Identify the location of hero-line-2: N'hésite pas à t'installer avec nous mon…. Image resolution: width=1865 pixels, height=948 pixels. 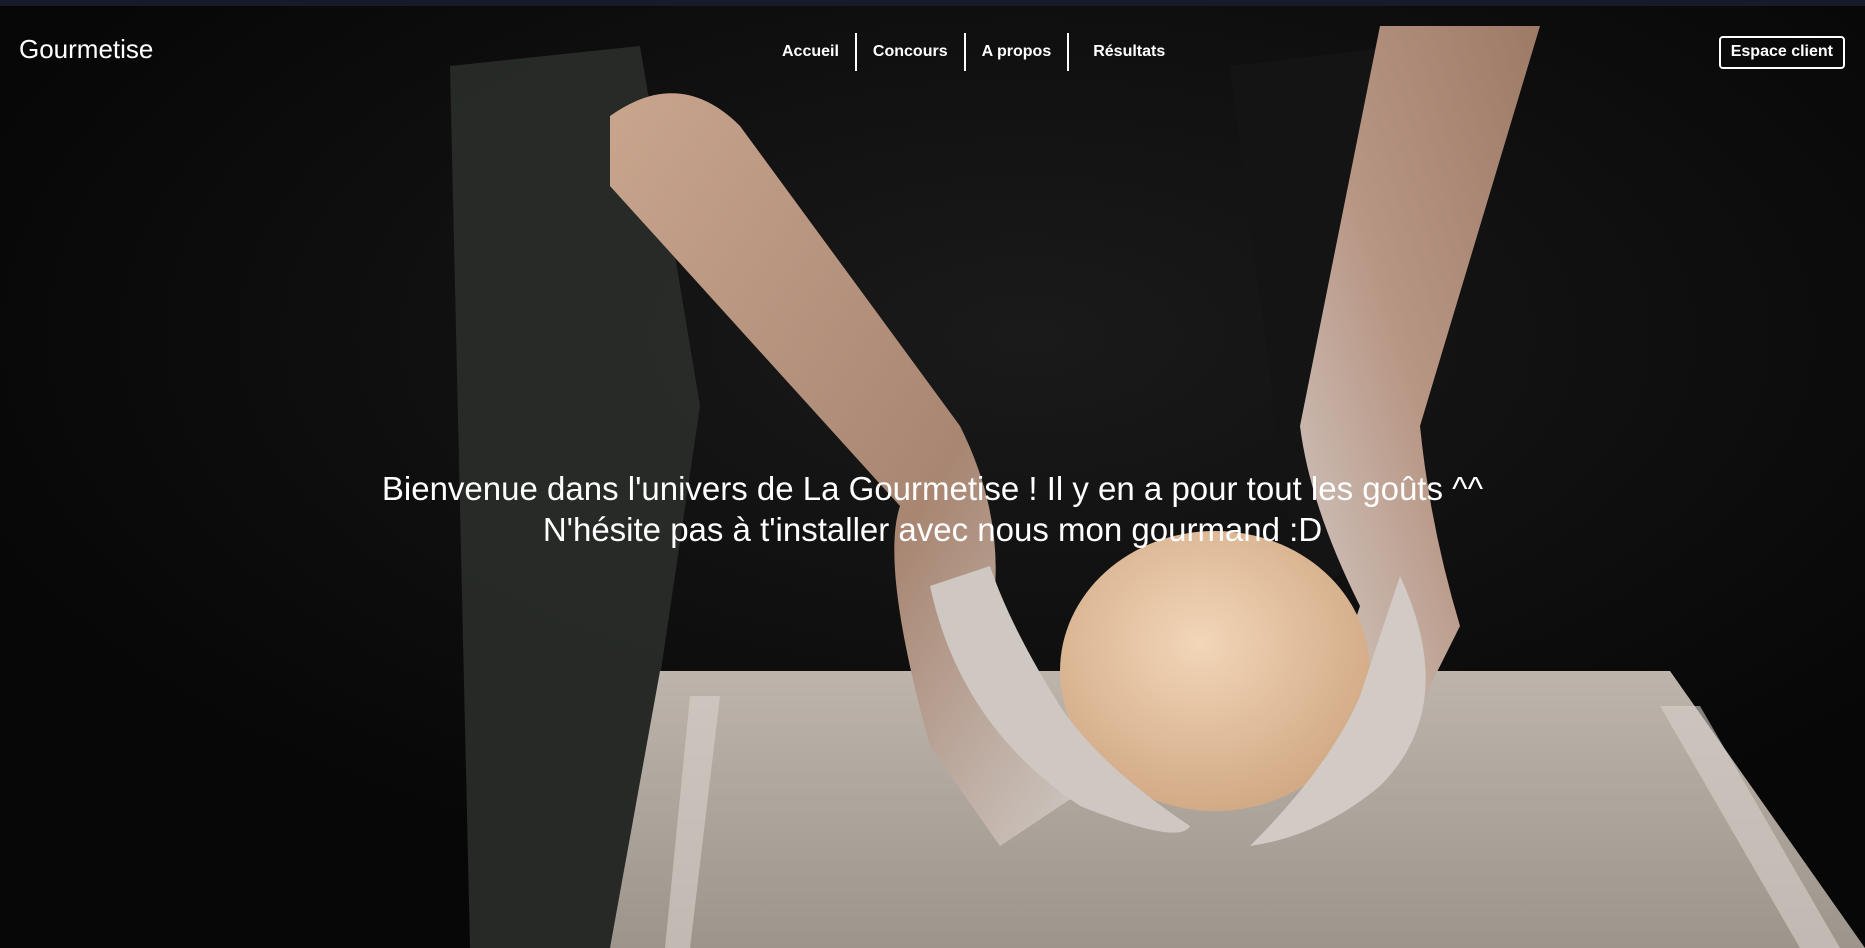
(932, 529).